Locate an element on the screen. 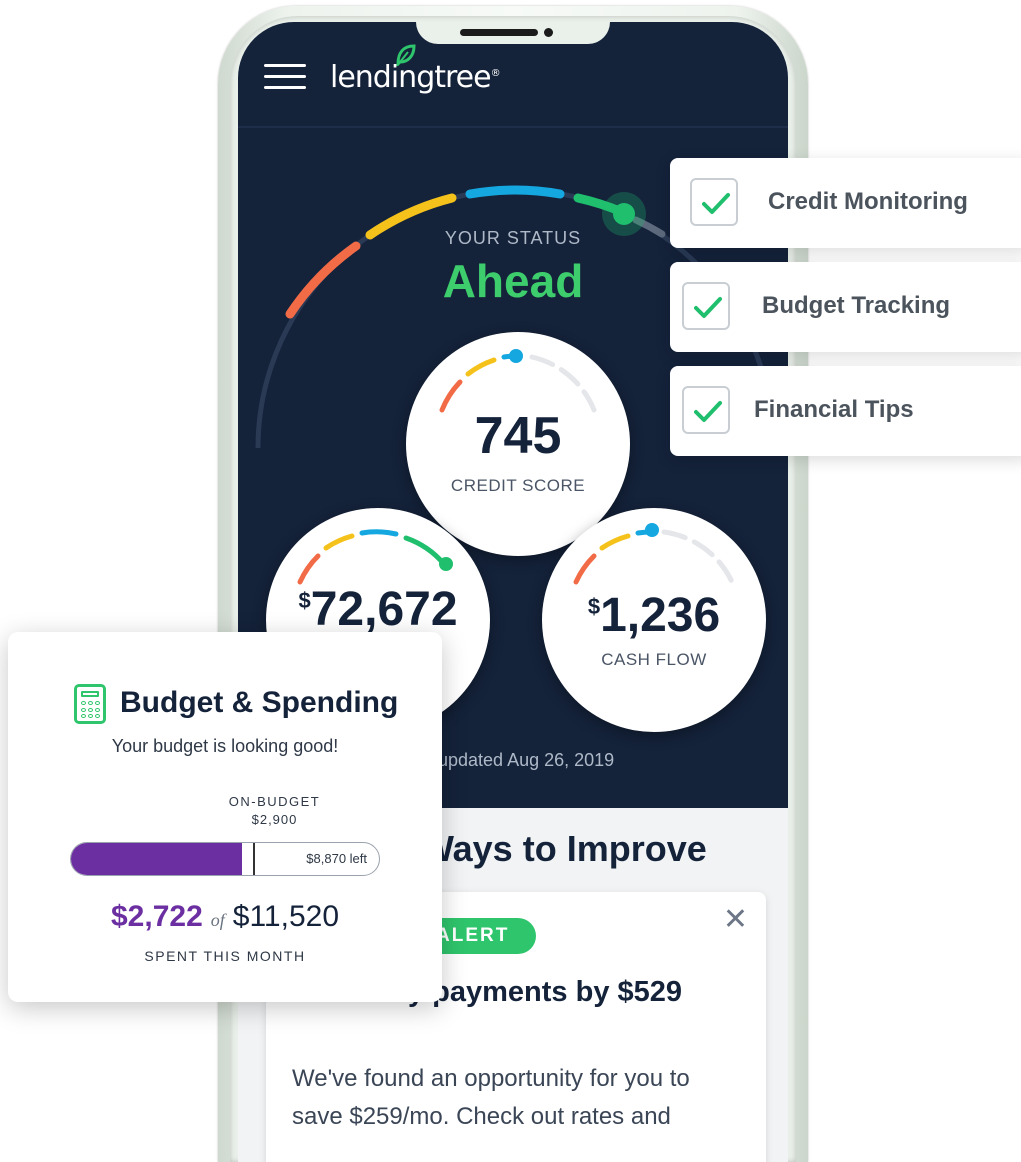 Image resolution: width=1021 pixels, height=1162 pixels. phone-notch is located at coordinates (513, 33).